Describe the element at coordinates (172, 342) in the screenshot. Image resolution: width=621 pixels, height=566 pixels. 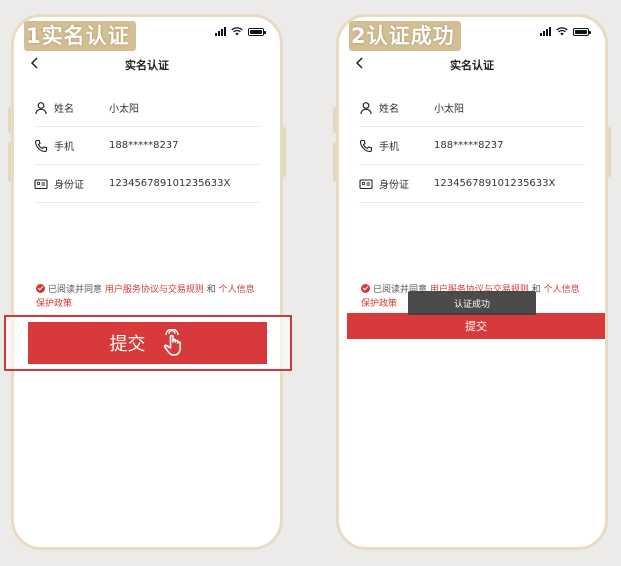
I see `tap-hand-icon` at that location.